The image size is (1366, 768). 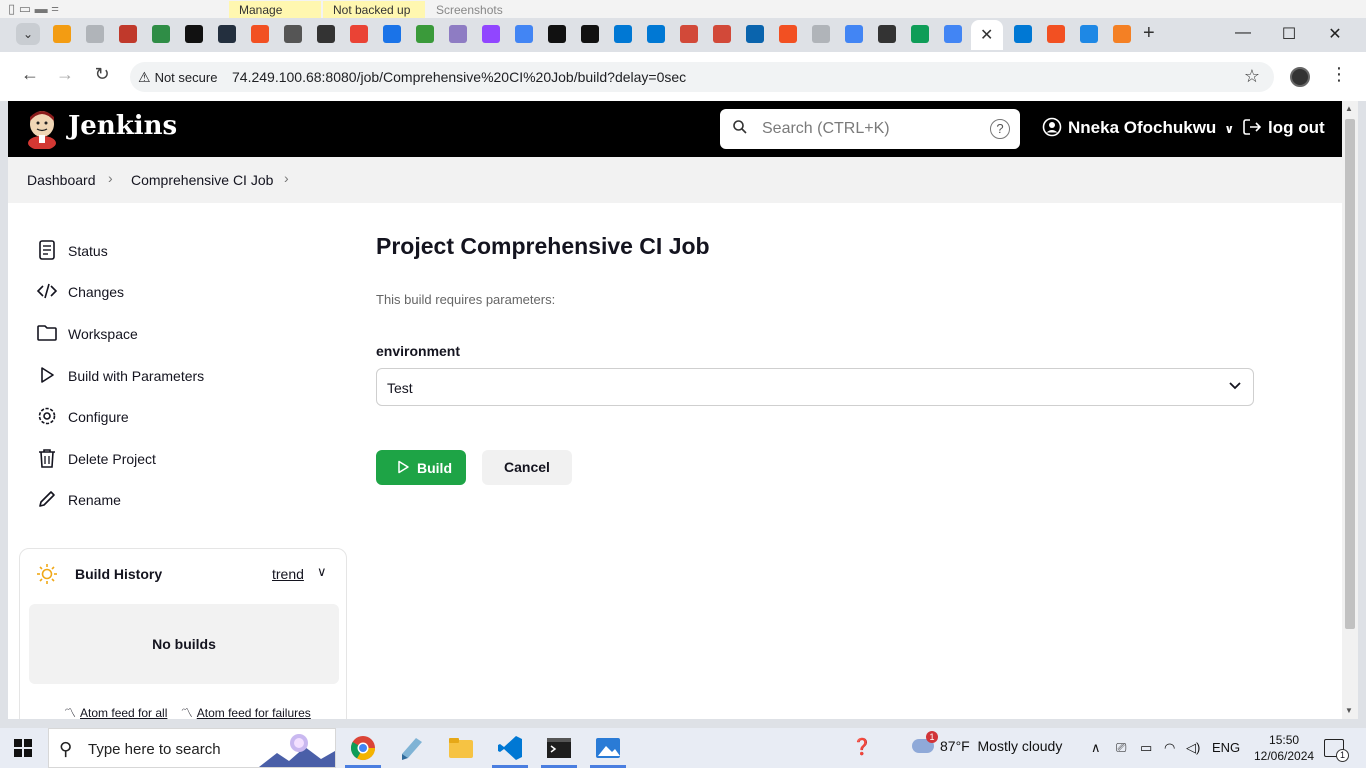 I want to click on notification-center-icon: 1, so click(x=1336, y=750).